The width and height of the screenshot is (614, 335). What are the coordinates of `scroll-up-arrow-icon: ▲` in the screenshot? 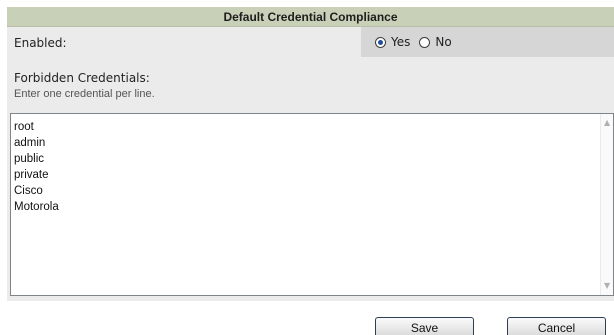 It's located at (607, 123).